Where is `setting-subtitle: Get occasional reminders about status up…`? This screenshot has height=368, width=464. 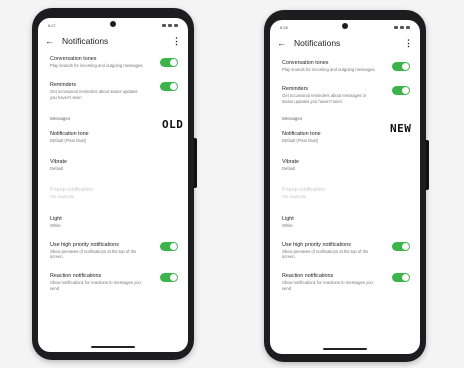
setting-subtitle: Get occasional reminders about status up… is located at coordinates (94, 94).